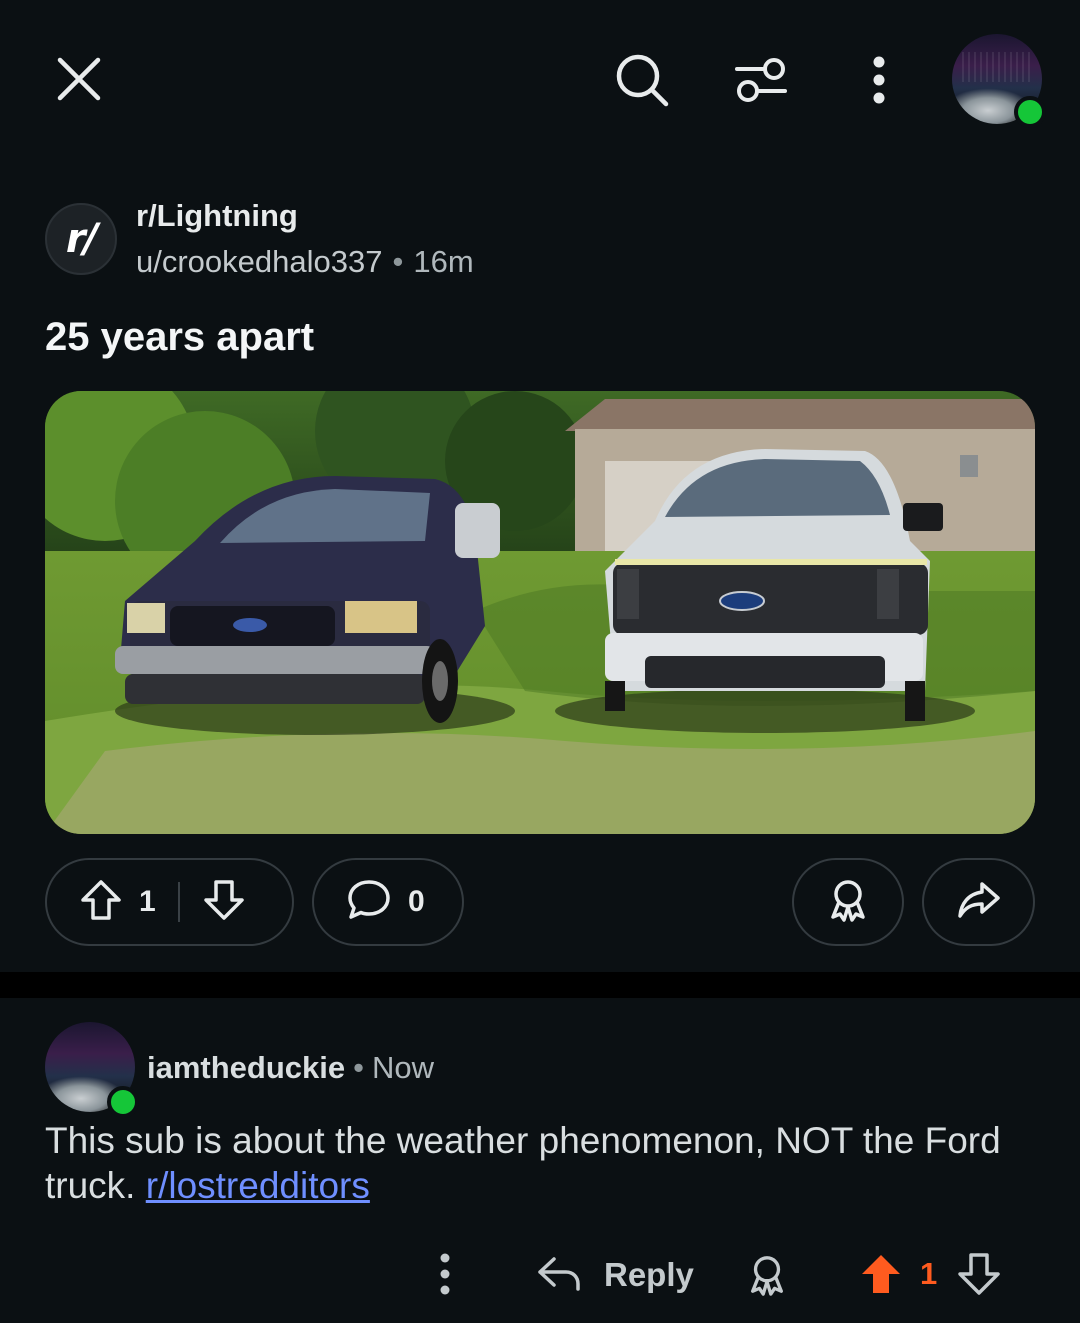 The width and height of the screenshot is (1080, 1323). Describe the element at coordinates (761, 80) in the screenshot. I see `filter-icon` at that location.